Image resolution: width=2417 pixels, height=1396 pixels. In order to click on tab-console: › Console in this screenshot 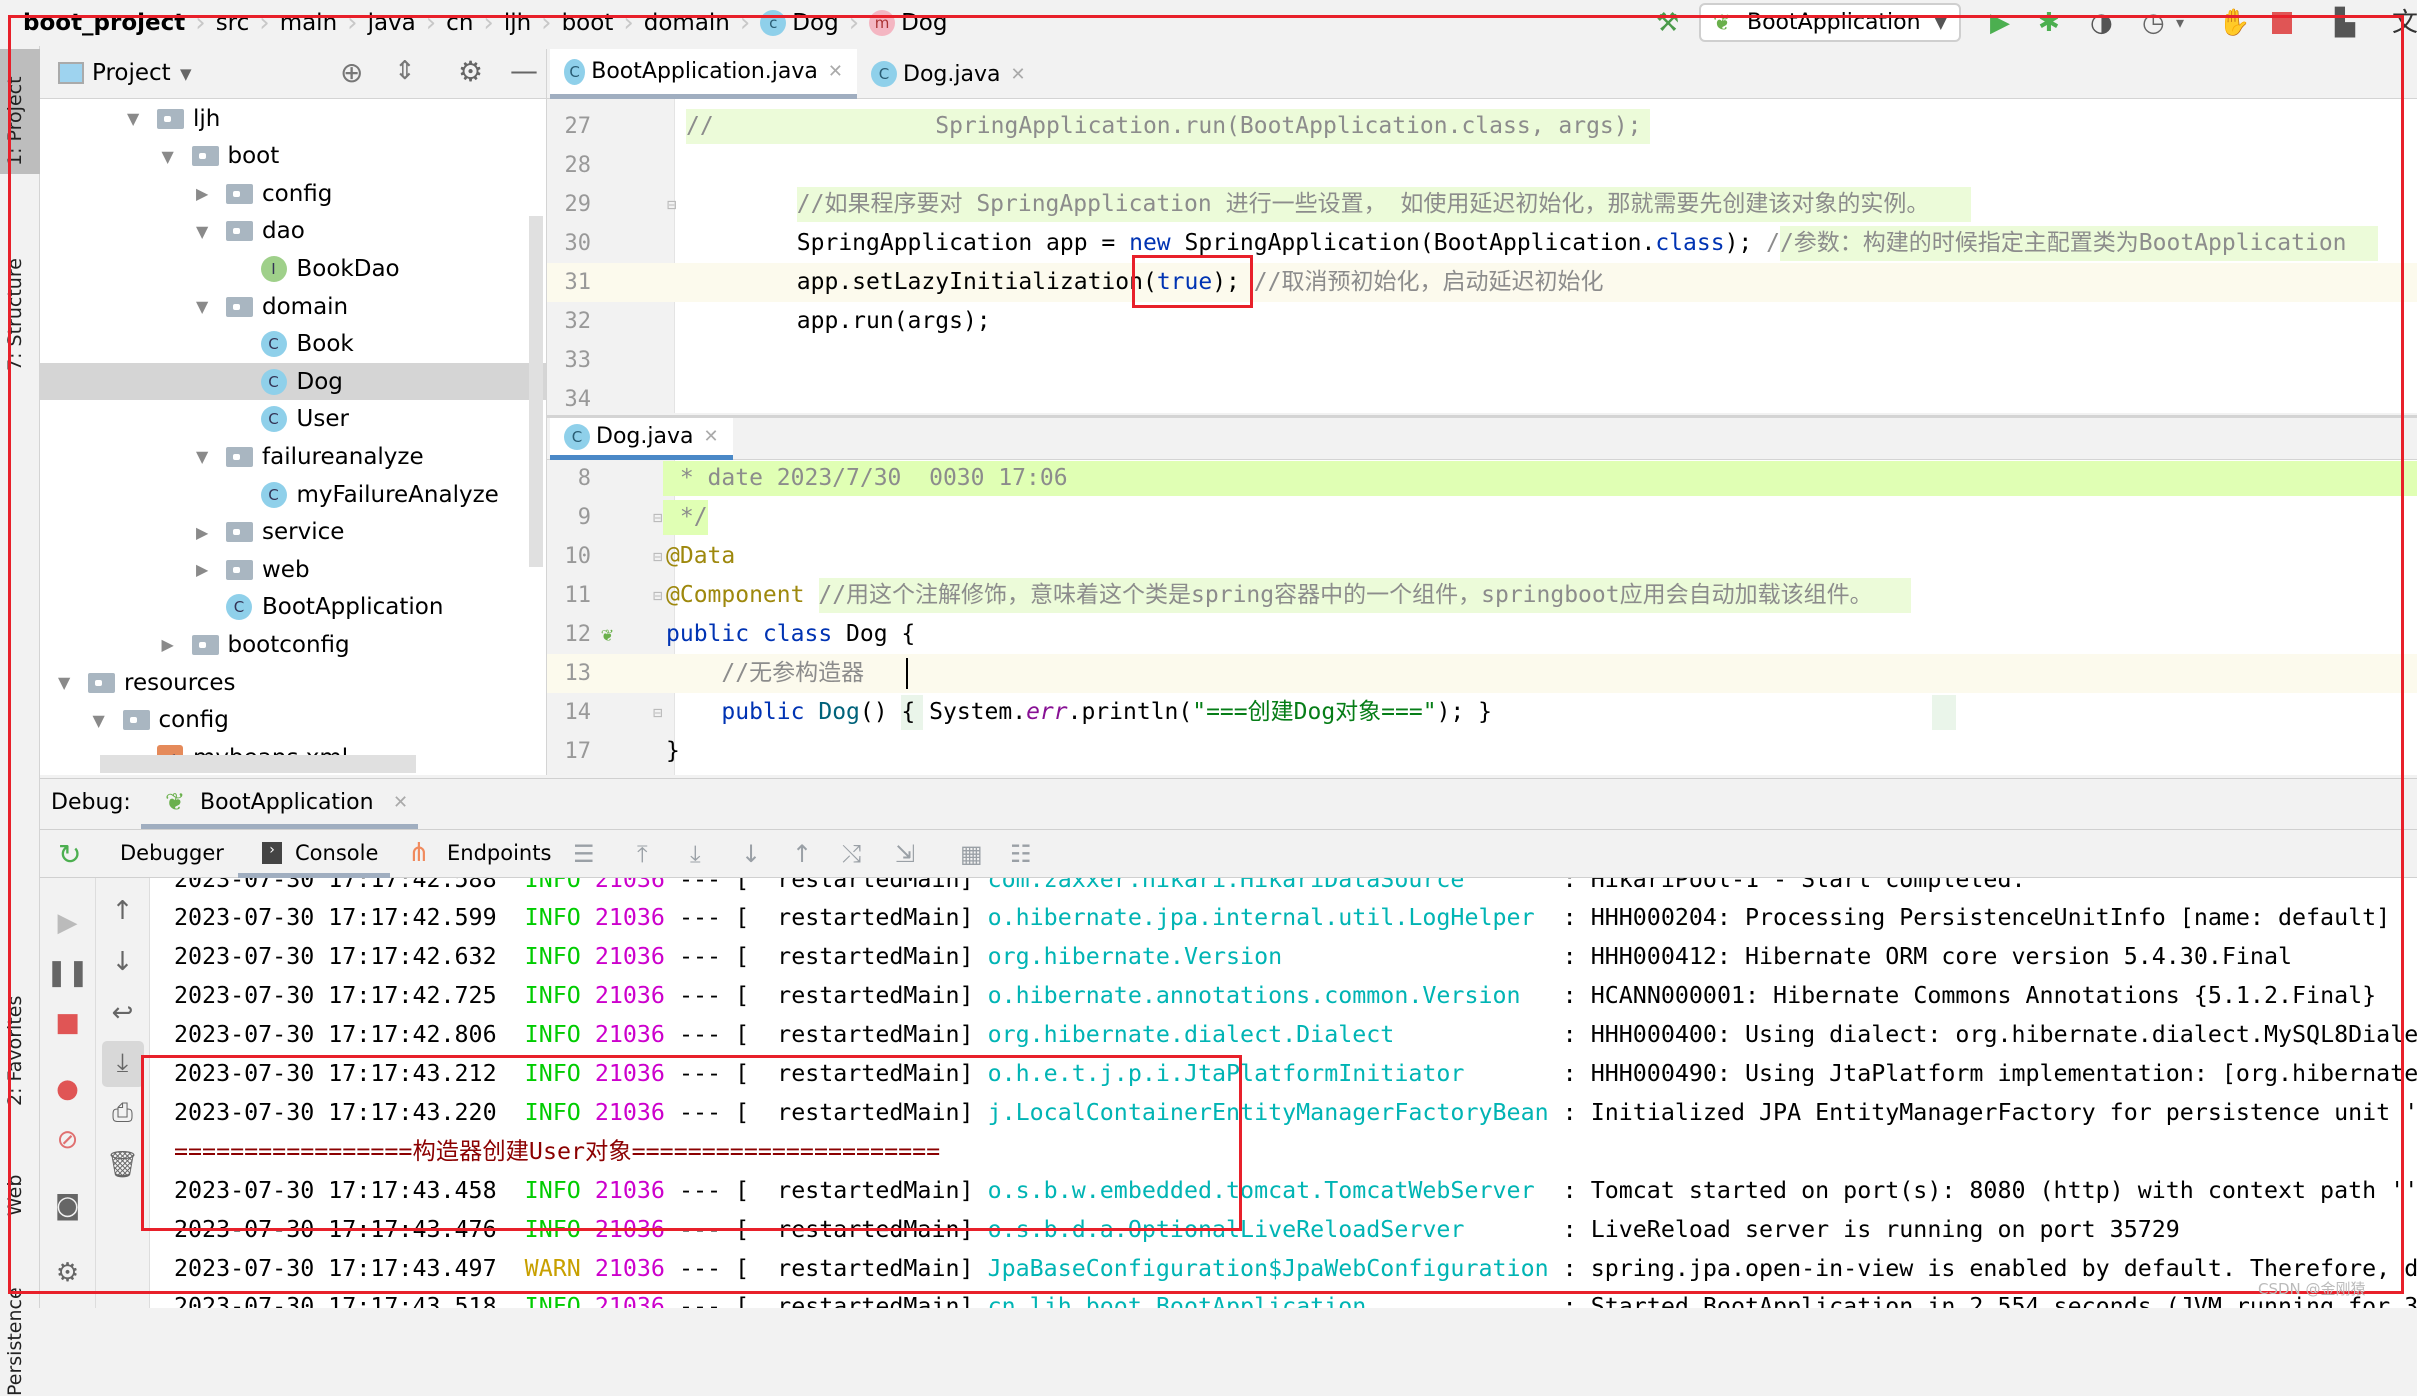, I will do `click(314, 854)`.